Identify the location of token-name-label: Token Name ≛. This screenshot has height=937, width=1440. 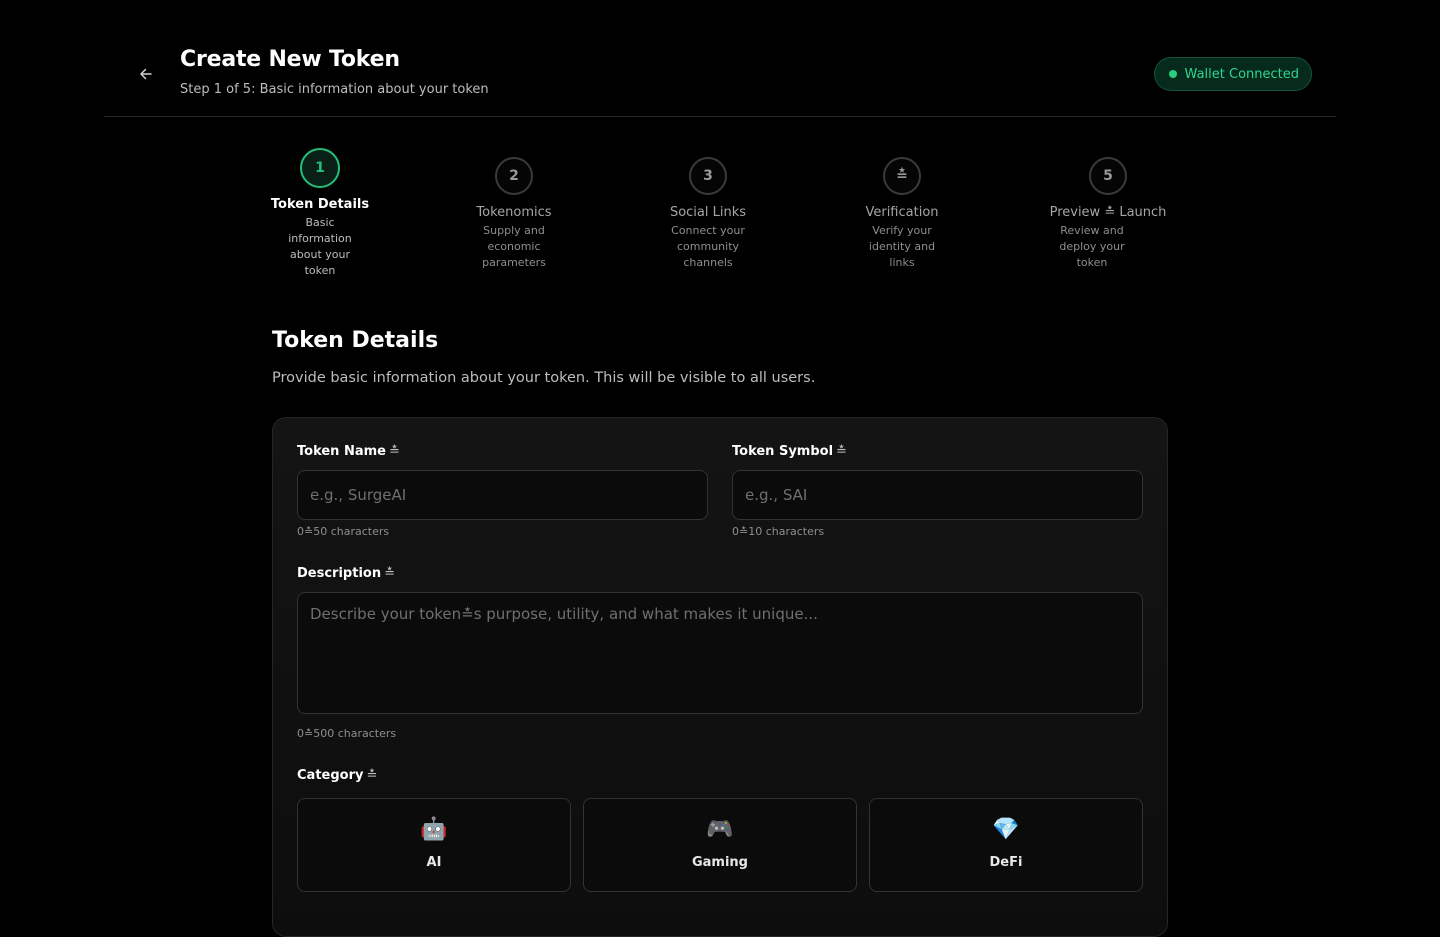
(348, 451).